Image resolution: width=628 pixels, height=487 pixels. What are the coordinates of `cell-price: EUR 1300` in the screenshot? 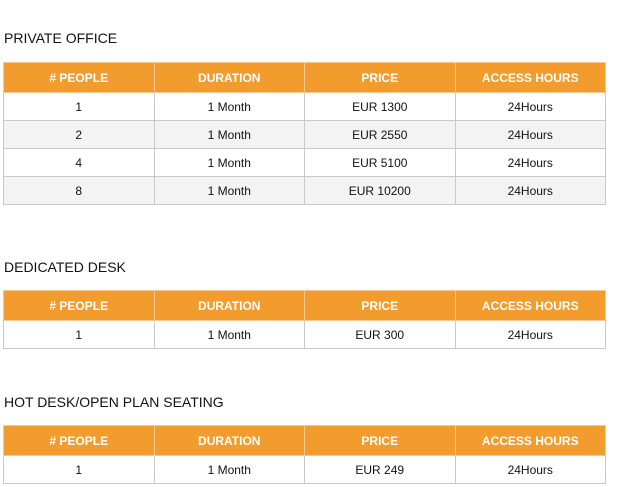 It's located at (380, 106).